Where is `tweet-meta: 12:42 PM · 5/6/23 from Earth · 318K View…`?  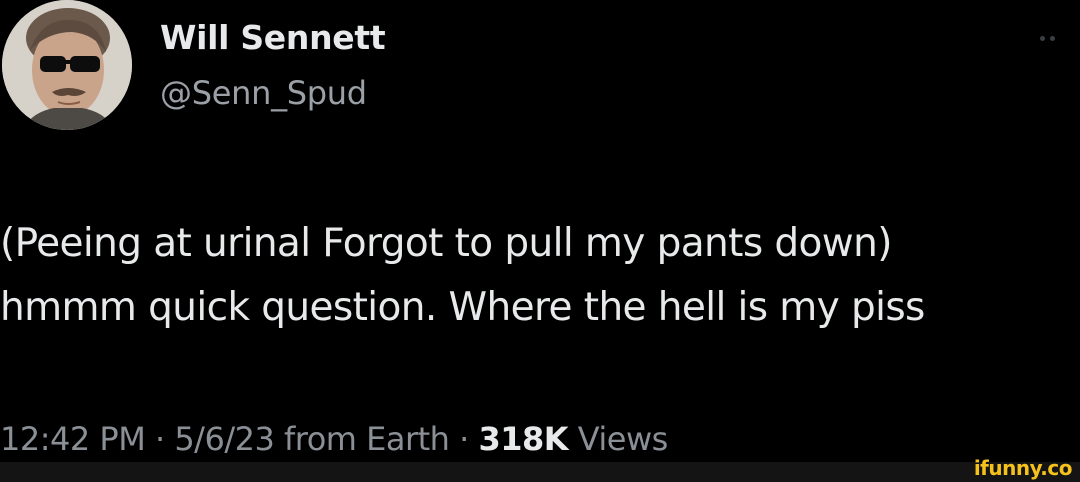 tweet-meta: 12:42 PM · 5/6/23 from Earth · 318K View… is located at coordinates (334, 439).